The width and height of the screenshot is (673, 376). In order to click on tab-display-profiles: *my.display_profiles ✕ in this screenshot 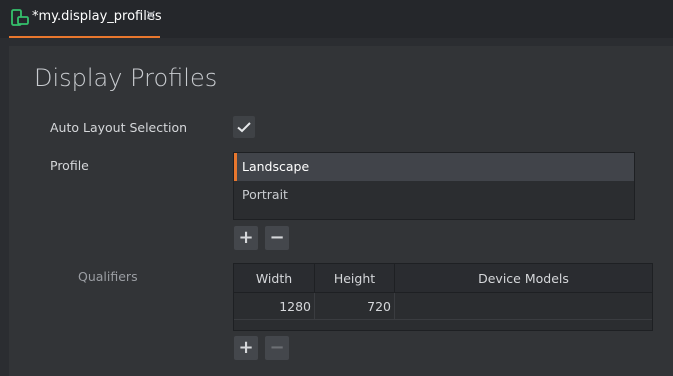, I will do `click(85, 19)`.